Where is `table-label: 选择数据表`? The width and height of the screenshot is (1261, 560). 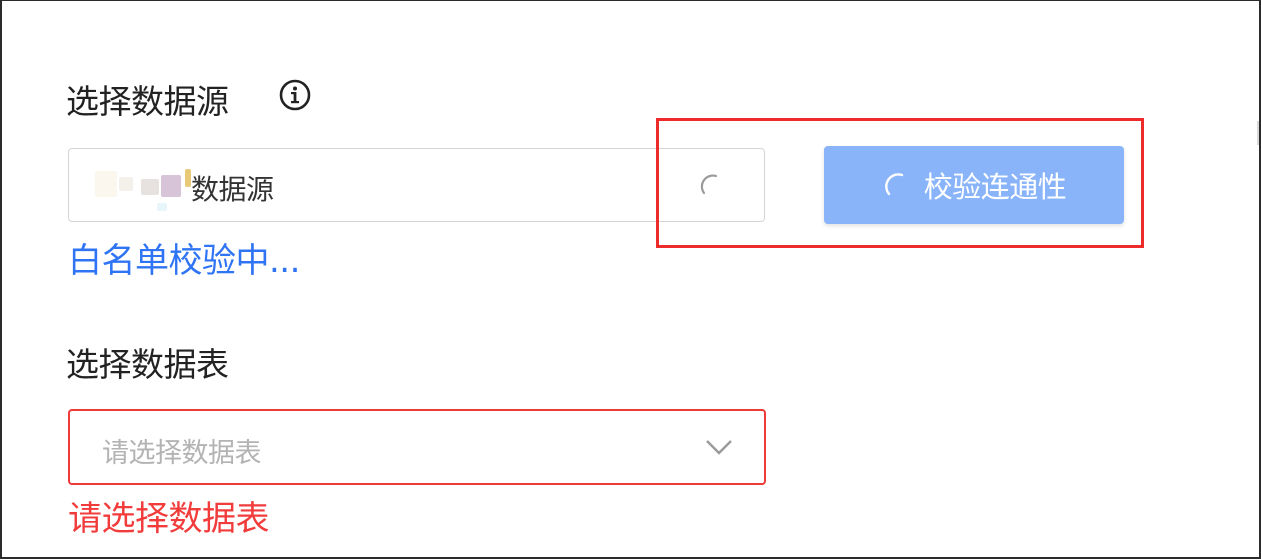
table-label: 选择数据表 is located at coordinates (147, 364).